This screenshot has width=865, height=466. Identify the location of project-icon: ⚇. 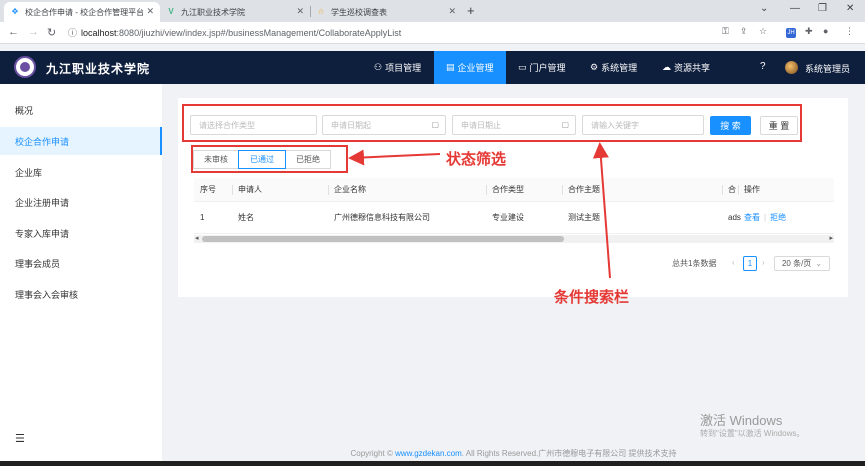
(378, 67).